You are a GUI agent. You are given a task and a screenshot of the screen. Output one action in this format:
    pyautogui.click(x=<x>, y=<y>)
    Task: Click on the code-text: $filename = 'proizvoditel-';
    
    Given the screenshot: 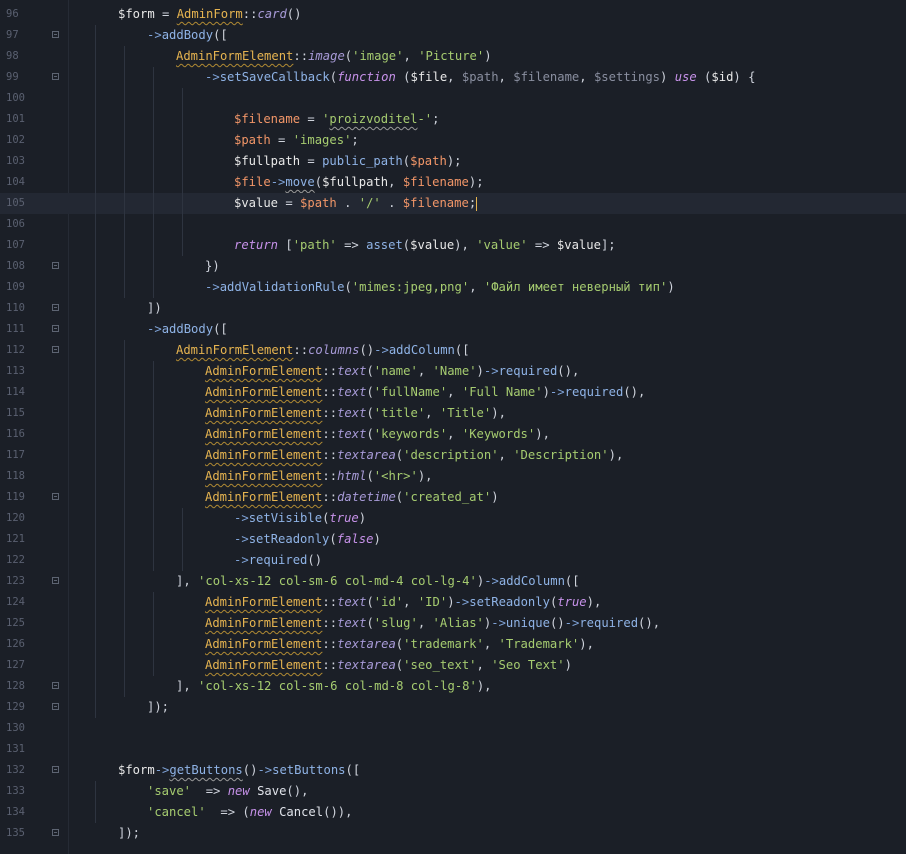 What is the action you would take?
    pyautogui.click(x=337, y=119)
    